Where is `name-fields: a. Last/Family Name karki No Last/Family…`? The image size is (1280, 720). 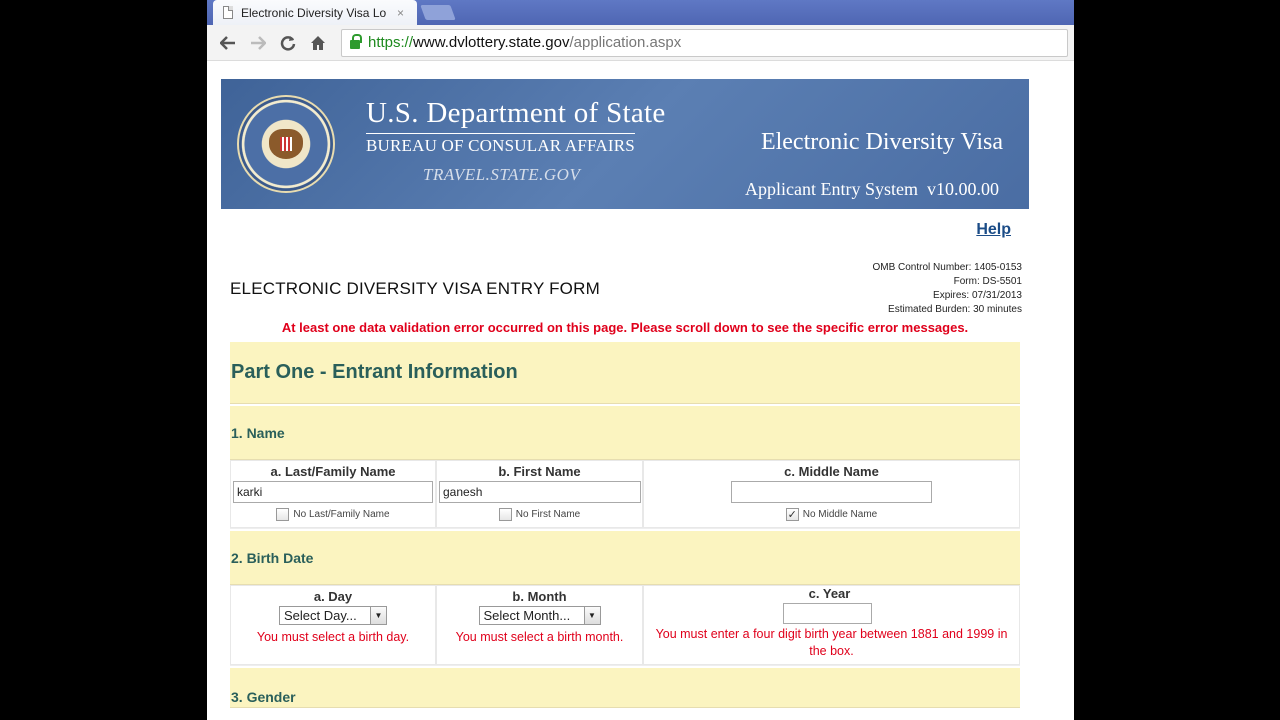
name-fields: a. Last/Family Name karki No Last/Family… is located at coordinates (625, 494).